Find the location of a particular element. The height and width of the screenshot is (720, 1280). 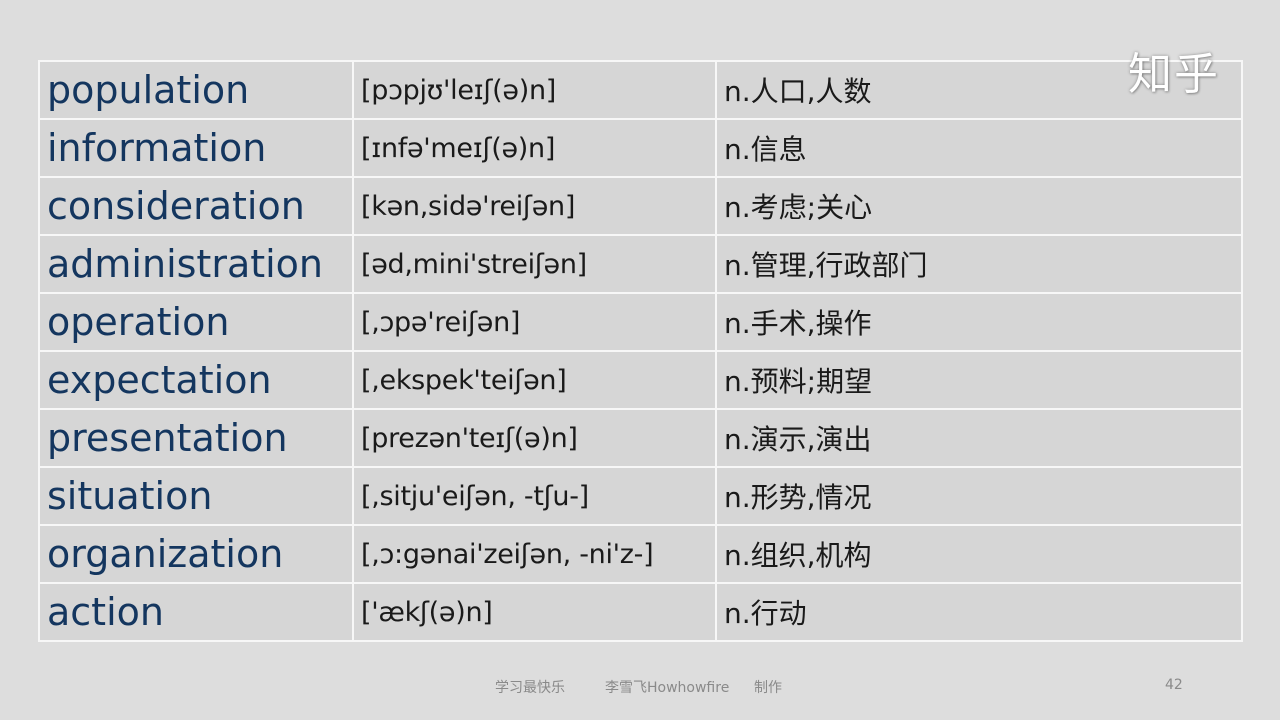

phonetic-cell: [ɪnfə'meɪʃ(ə)n] is located at coordinates (534, 148).